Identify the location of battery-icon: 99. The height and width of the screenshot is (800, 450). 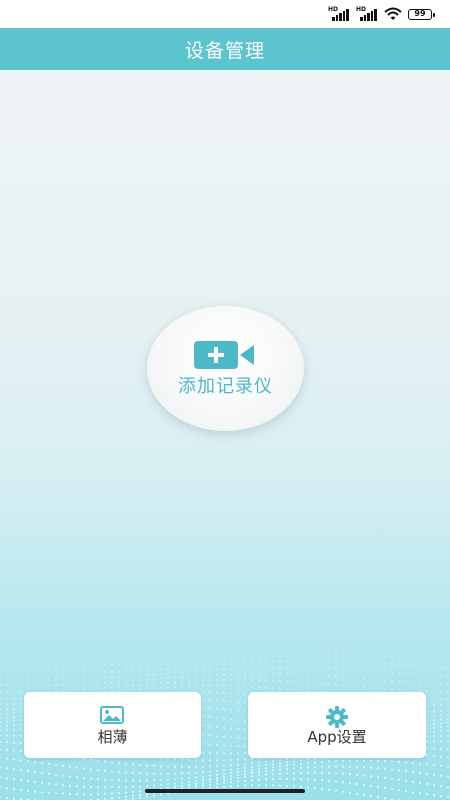
(421, 14).